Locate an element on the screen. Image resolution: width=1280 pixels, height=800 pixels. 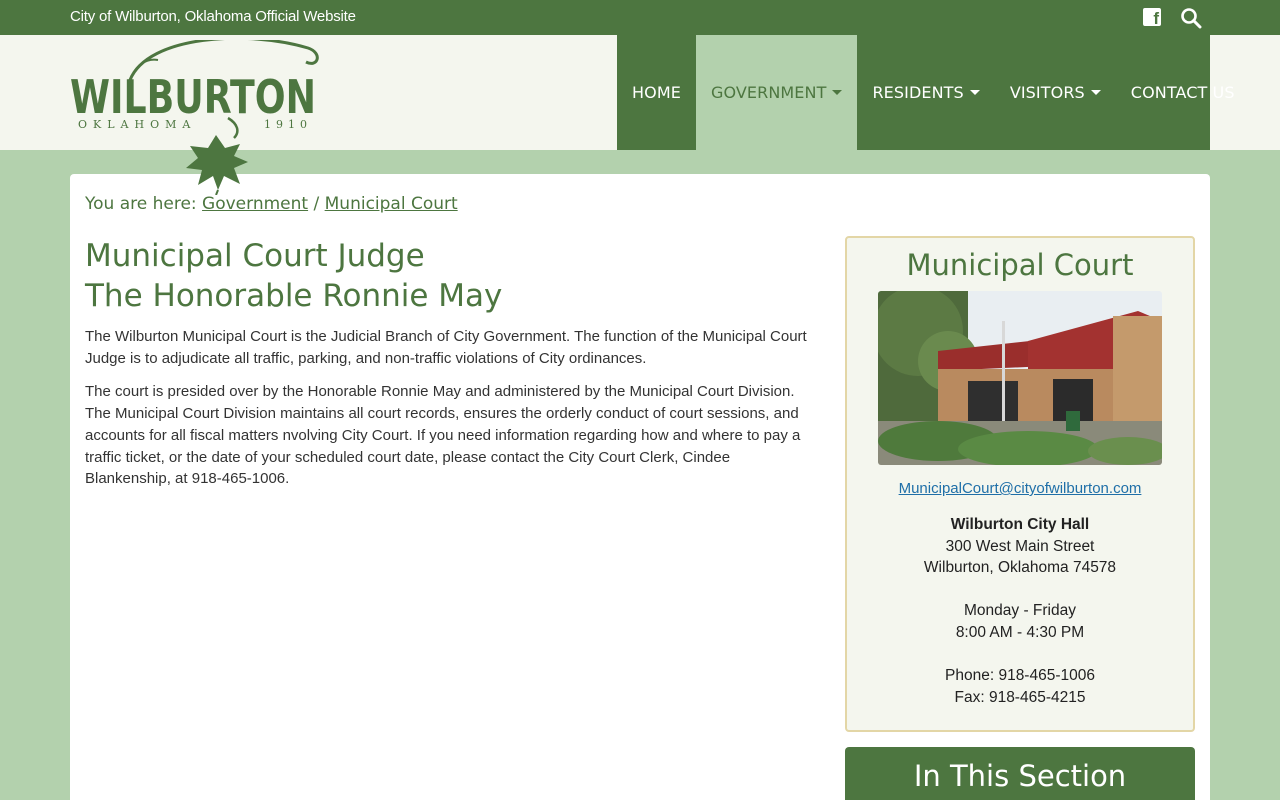
nav-residents: RESIDENTS is located at coordinates (925, 92).